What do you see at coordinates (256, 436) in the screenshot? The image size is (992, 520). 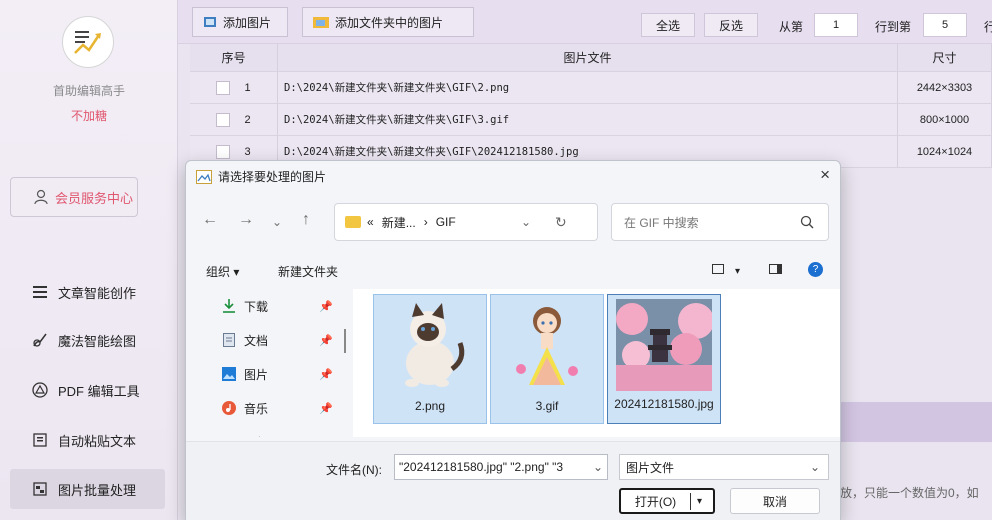 I see `quick-access-videos-label: 视频` at bounding box center [256, 436].